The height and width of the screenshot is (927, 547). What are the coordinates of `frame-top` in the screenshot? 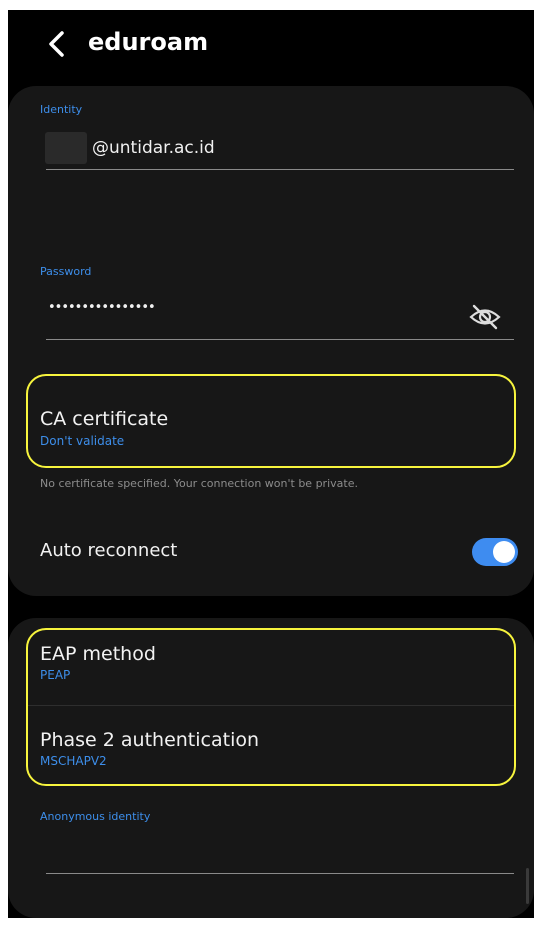 It's located at (273, 5).